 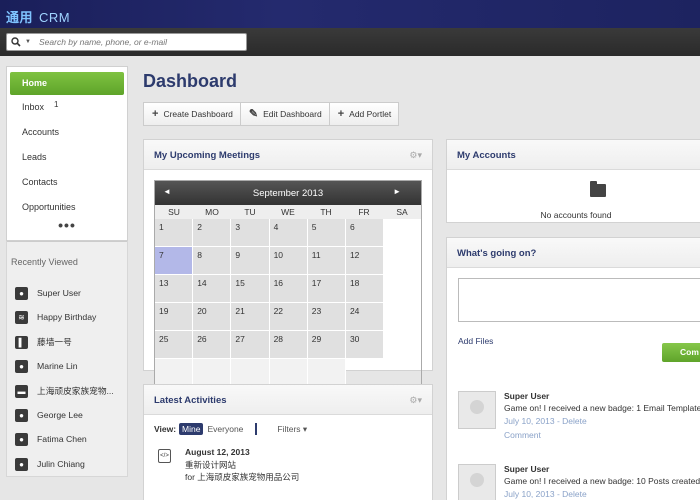 What do you see at coordinates (288, 155) in the screenshot?
I see `portlet-header: My Upcoming Meetings ⚙▾` at bounding box center [288, 155].